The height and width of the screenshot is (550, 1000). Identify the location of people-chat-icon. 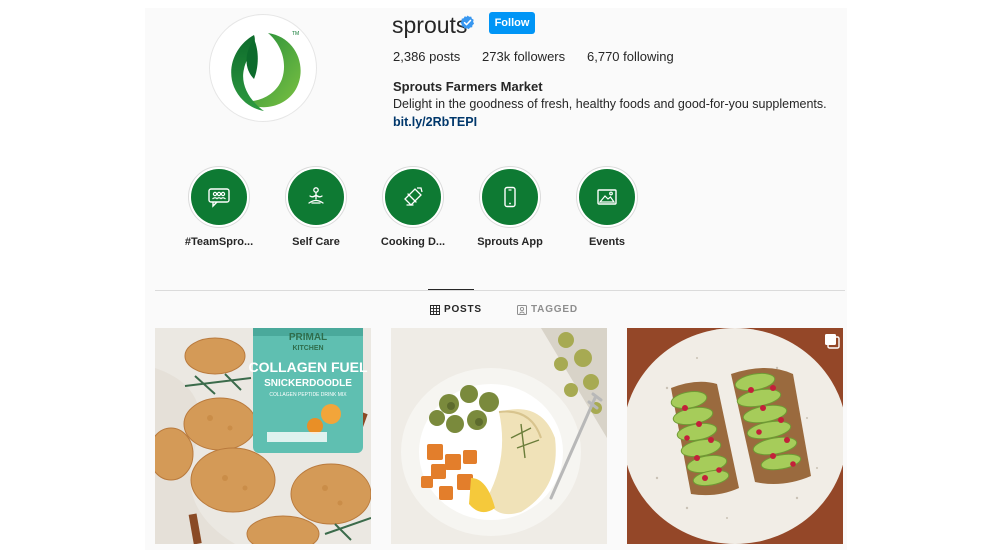
(219, 198).